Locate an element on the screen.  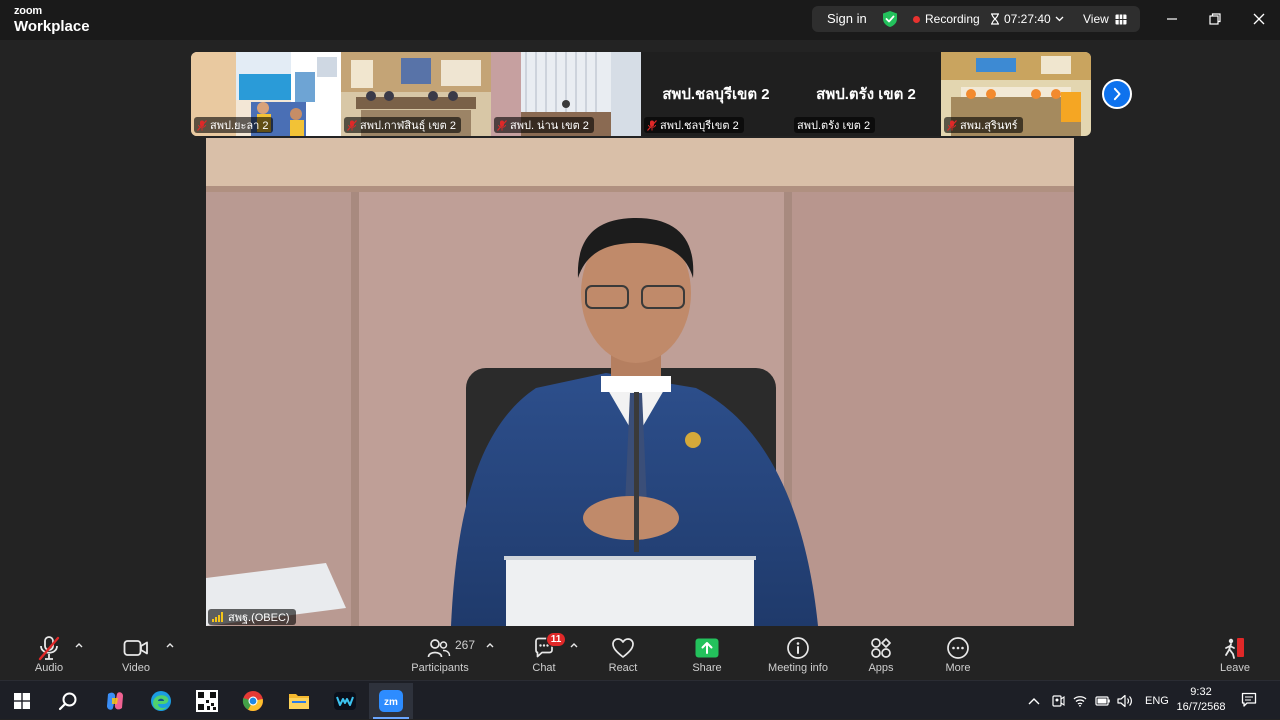
windows-logo-icon is located at coordinates (22, 701).